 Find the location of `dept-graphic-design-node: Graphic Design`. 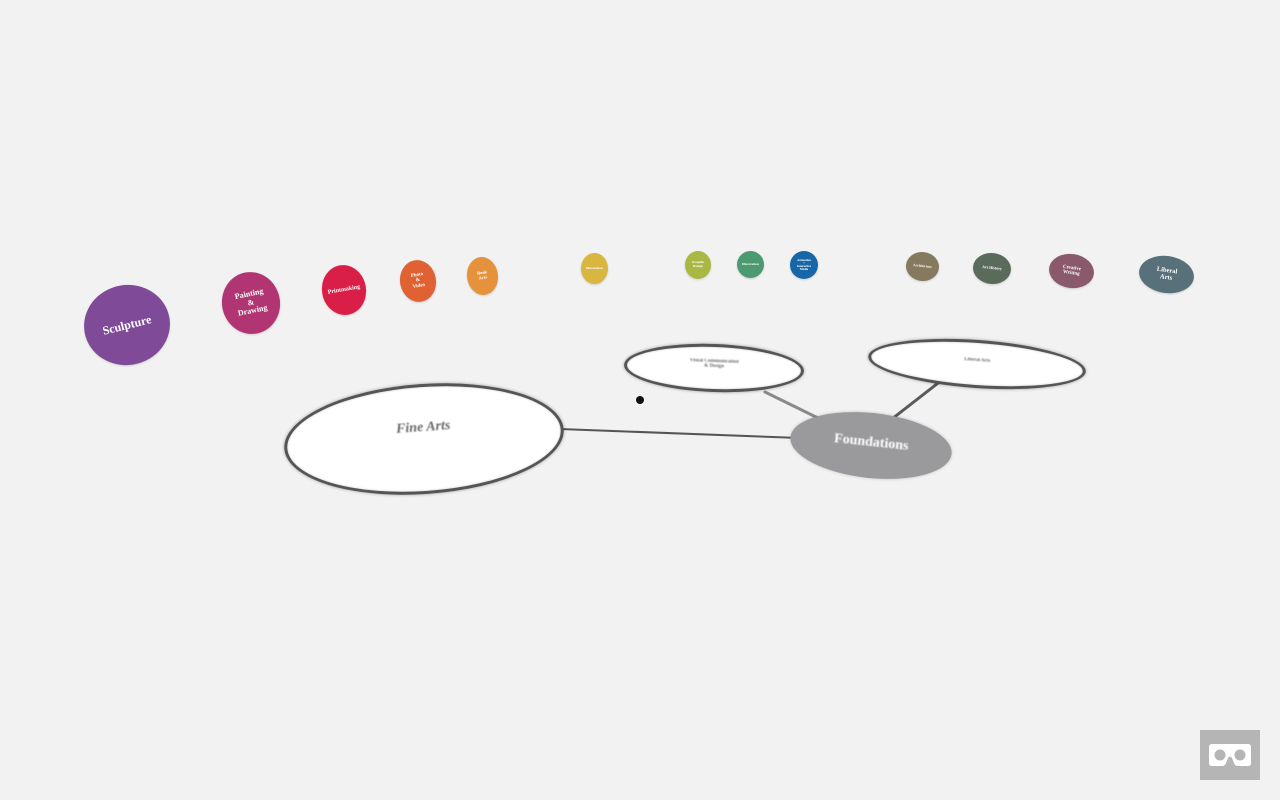

dept-graphic-design-node: Graphic Design is located at coordinates (698, 265).